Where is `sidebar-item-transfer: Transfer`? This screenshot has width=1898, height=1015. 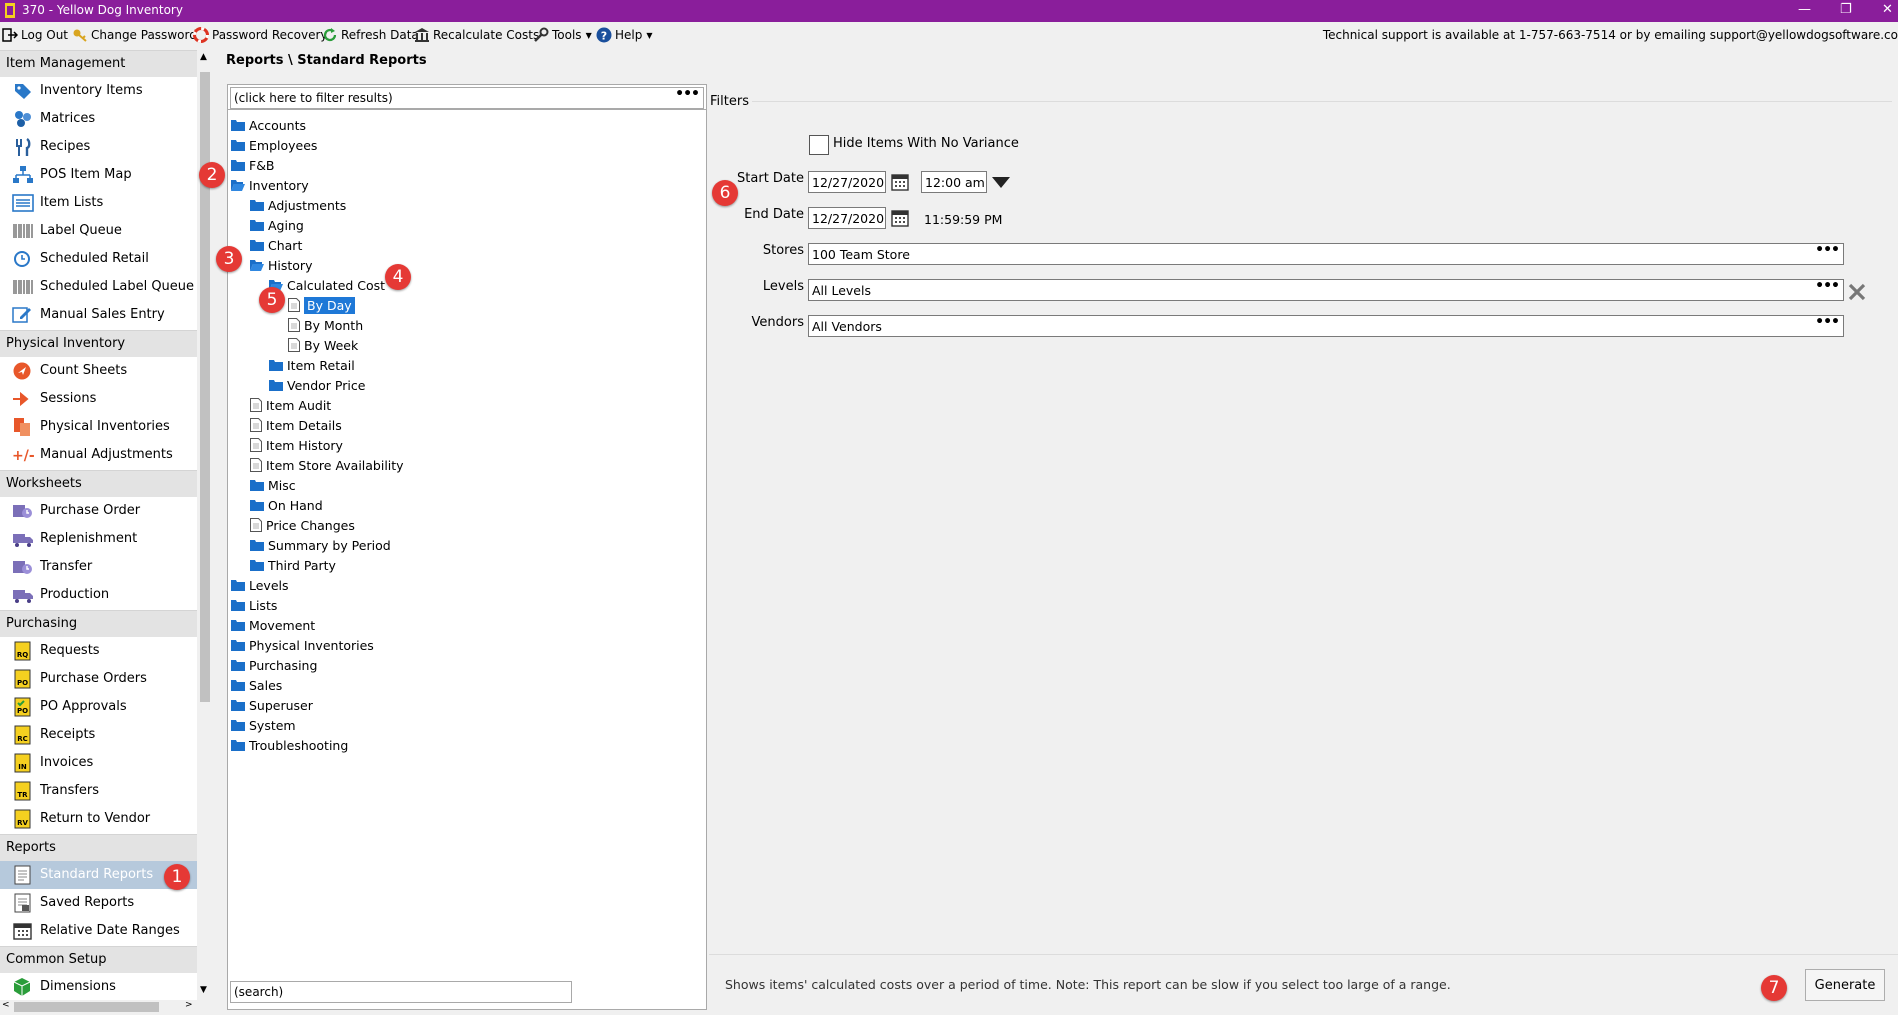
sidebar-item-transfer: Transfer is located at coordinates (98, 567).